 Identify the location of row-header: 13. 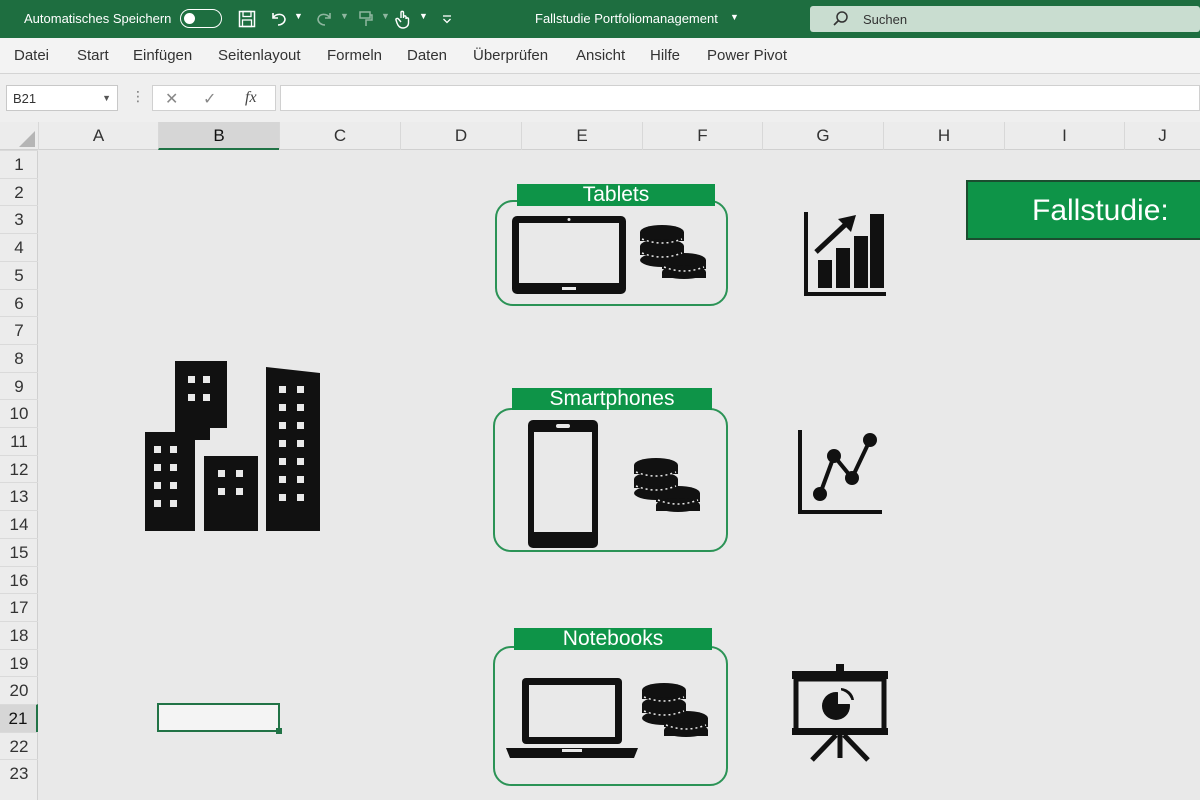
(19, 496).